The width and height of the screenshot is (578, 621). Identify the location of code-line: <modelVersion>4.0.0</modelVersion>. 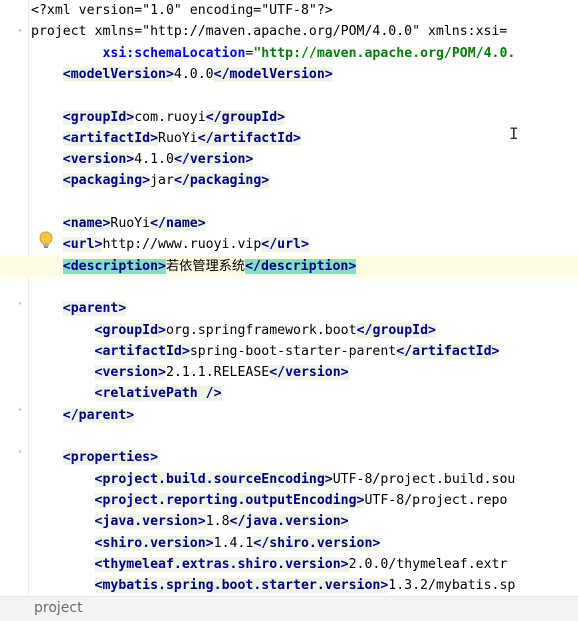
(289, 74).